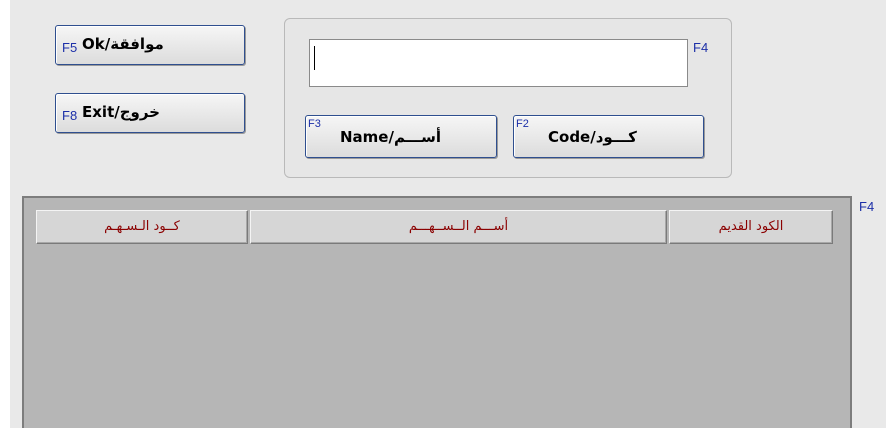 Image resolution: width=886 pixels, height=428 pixels. Describe the element at coordinates (701, 47) in the screenshot. I see `search-shortcut-key: F4` at that location.